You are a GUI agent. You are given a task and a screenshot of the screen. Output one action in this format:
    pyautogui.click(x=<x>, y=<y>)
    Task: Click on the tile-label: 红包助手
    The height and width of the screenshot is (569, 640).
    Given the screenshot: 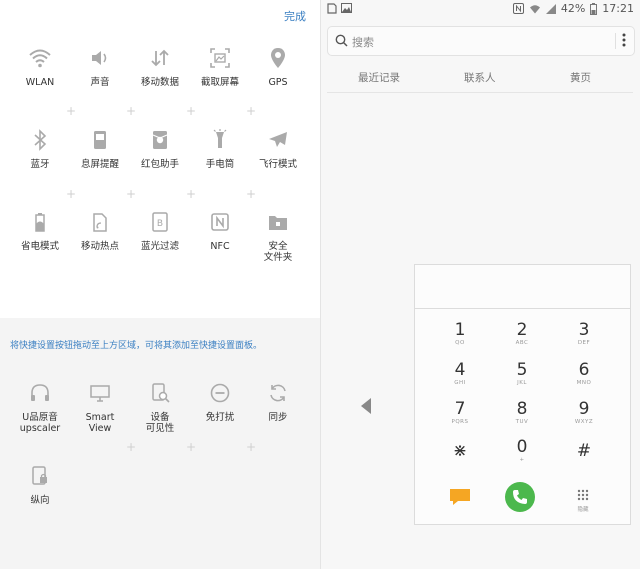 What is the action you would take?
    pyautogui.click(x=159, y=164)
    